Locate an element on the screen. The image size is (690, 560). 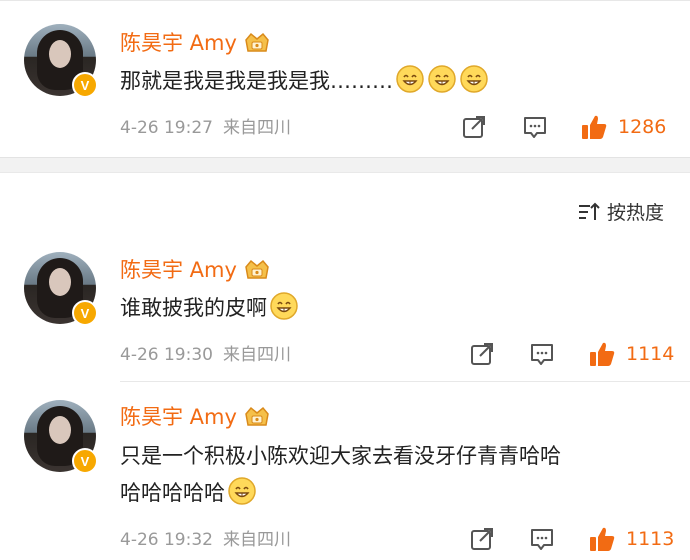
section-gap is located at coordinates (345, 165).